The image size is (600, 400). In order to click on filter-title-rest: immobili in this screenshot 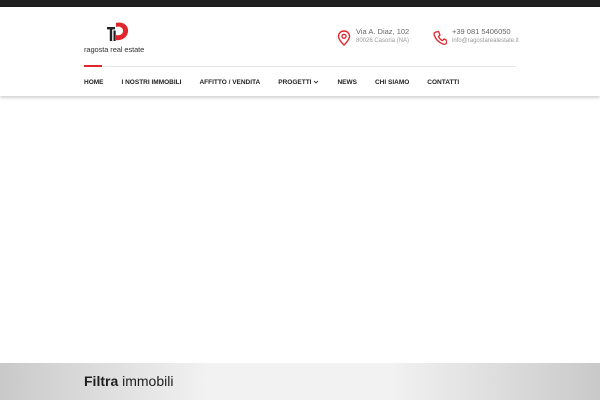, I will do `click(148, 381)`.